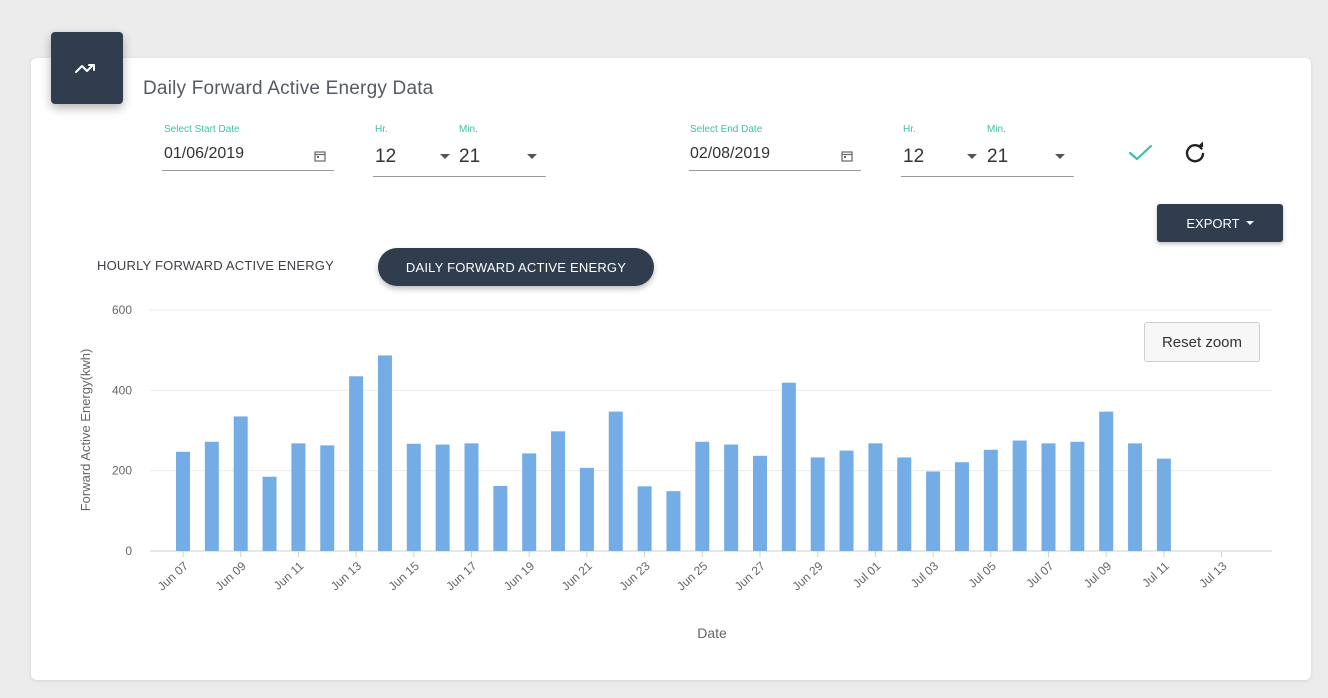 This screenshot has height=698, width=1328. I want to click on x-tick-label: Jun 15, so click(404, 576).